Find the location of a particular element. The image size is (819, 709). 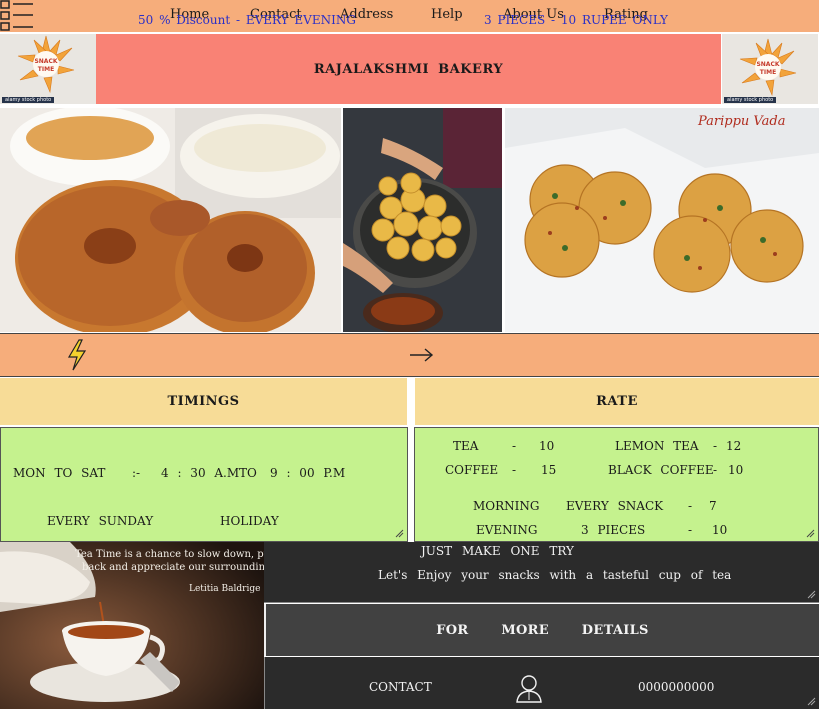

nav-link-help: Help is located at coordinates (447, 14).